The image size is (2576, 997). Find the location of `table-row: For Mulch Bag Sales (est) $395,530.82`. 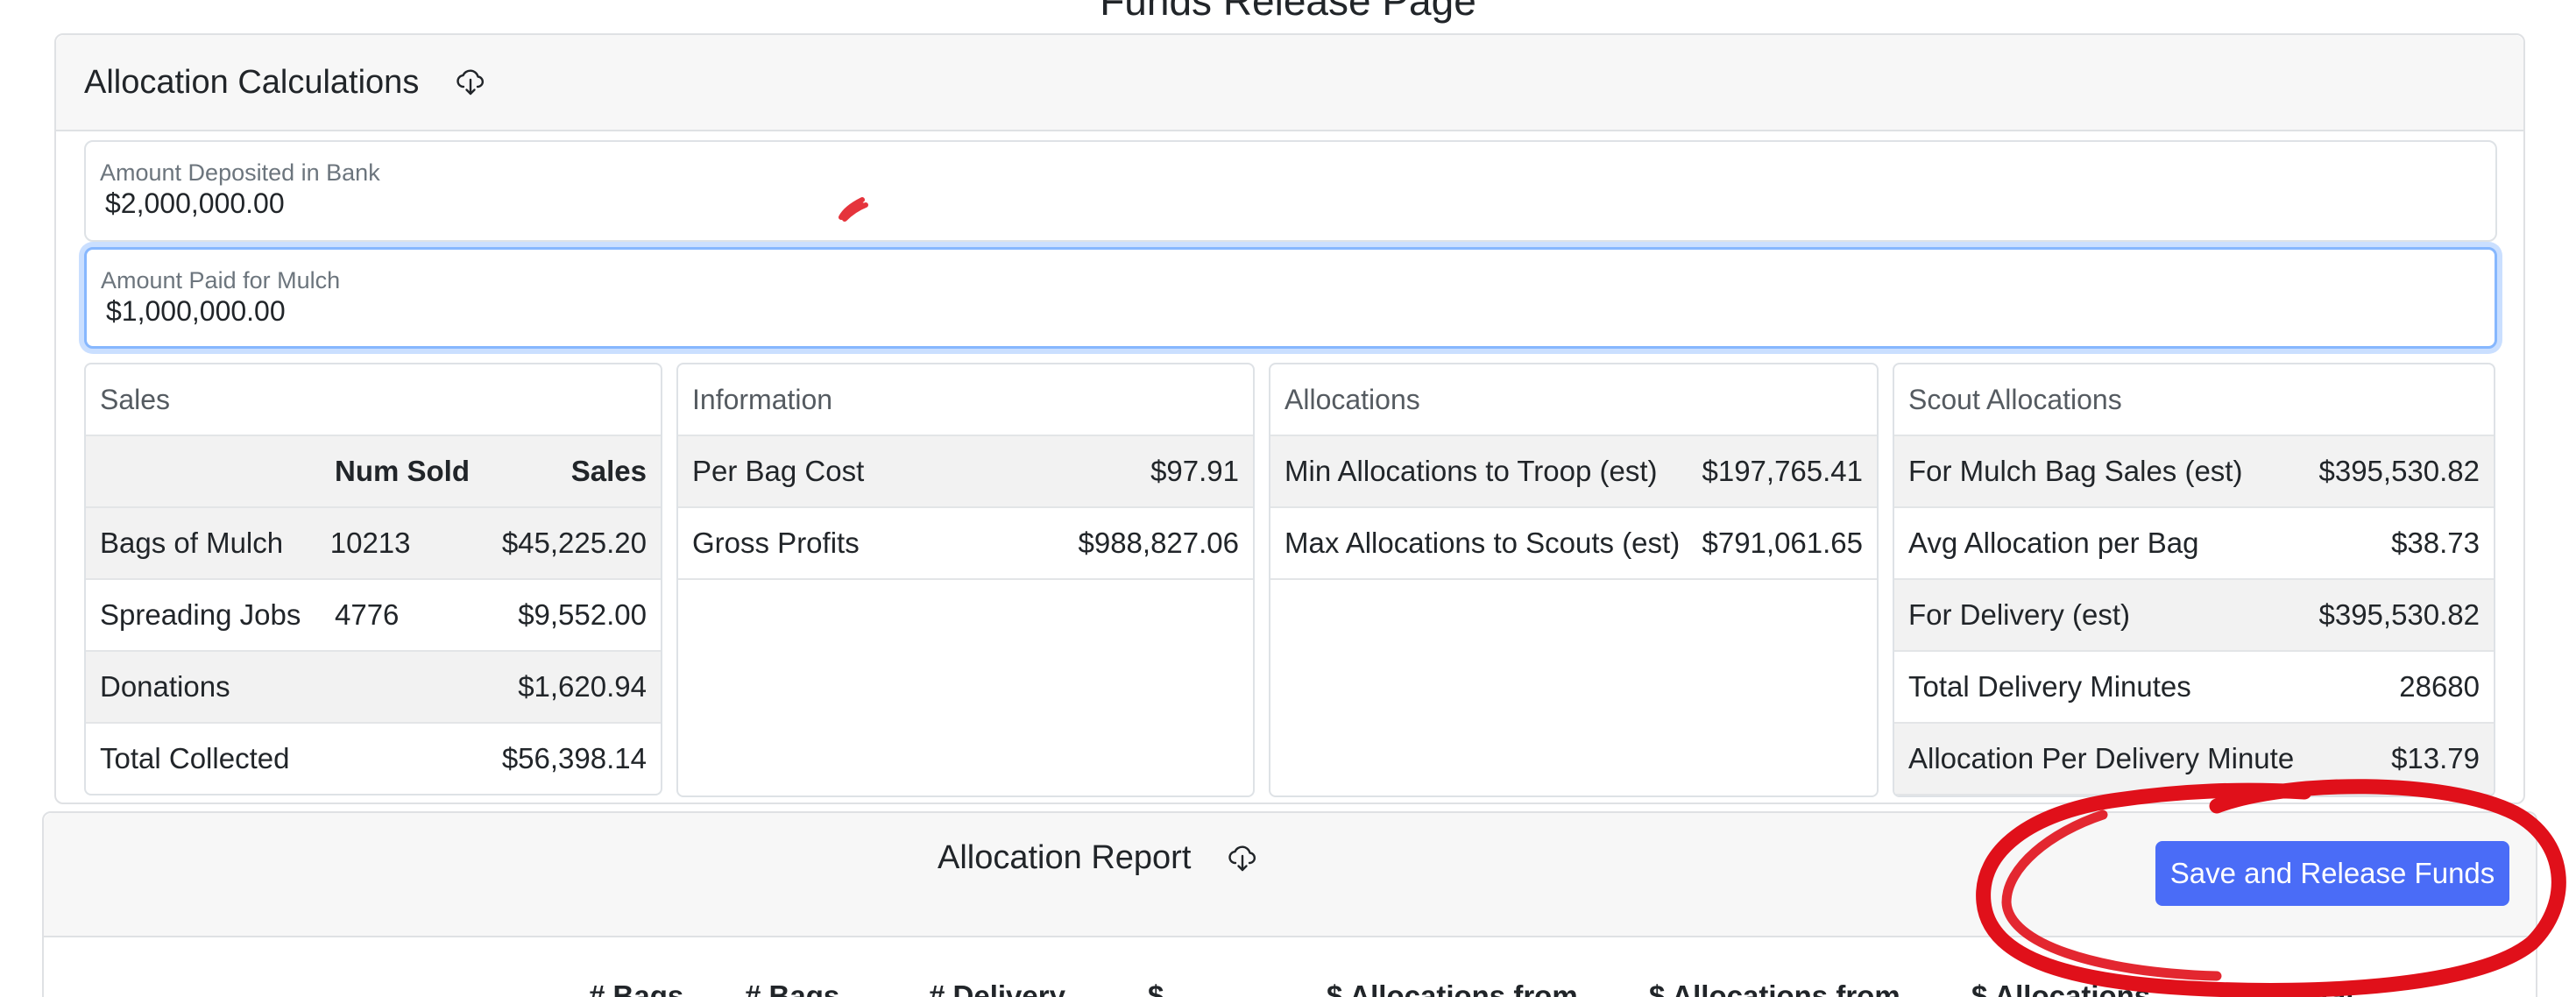

table-row: For Mulch Bag Sales (est) $395,530.82 is located at coordinates (2194, 472).